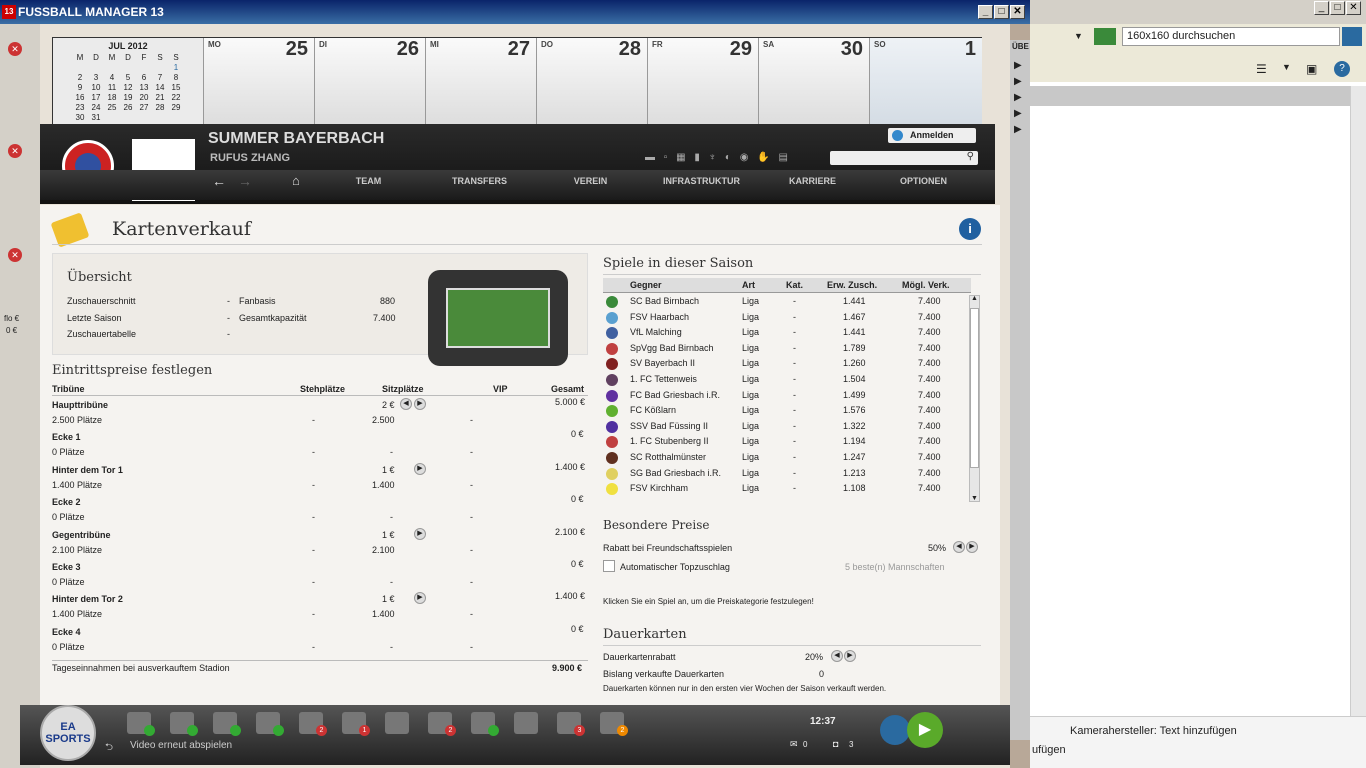  Describe the element at coordinates (176, 88) in the screenshot. I see `calendar-date: 15` at that location.